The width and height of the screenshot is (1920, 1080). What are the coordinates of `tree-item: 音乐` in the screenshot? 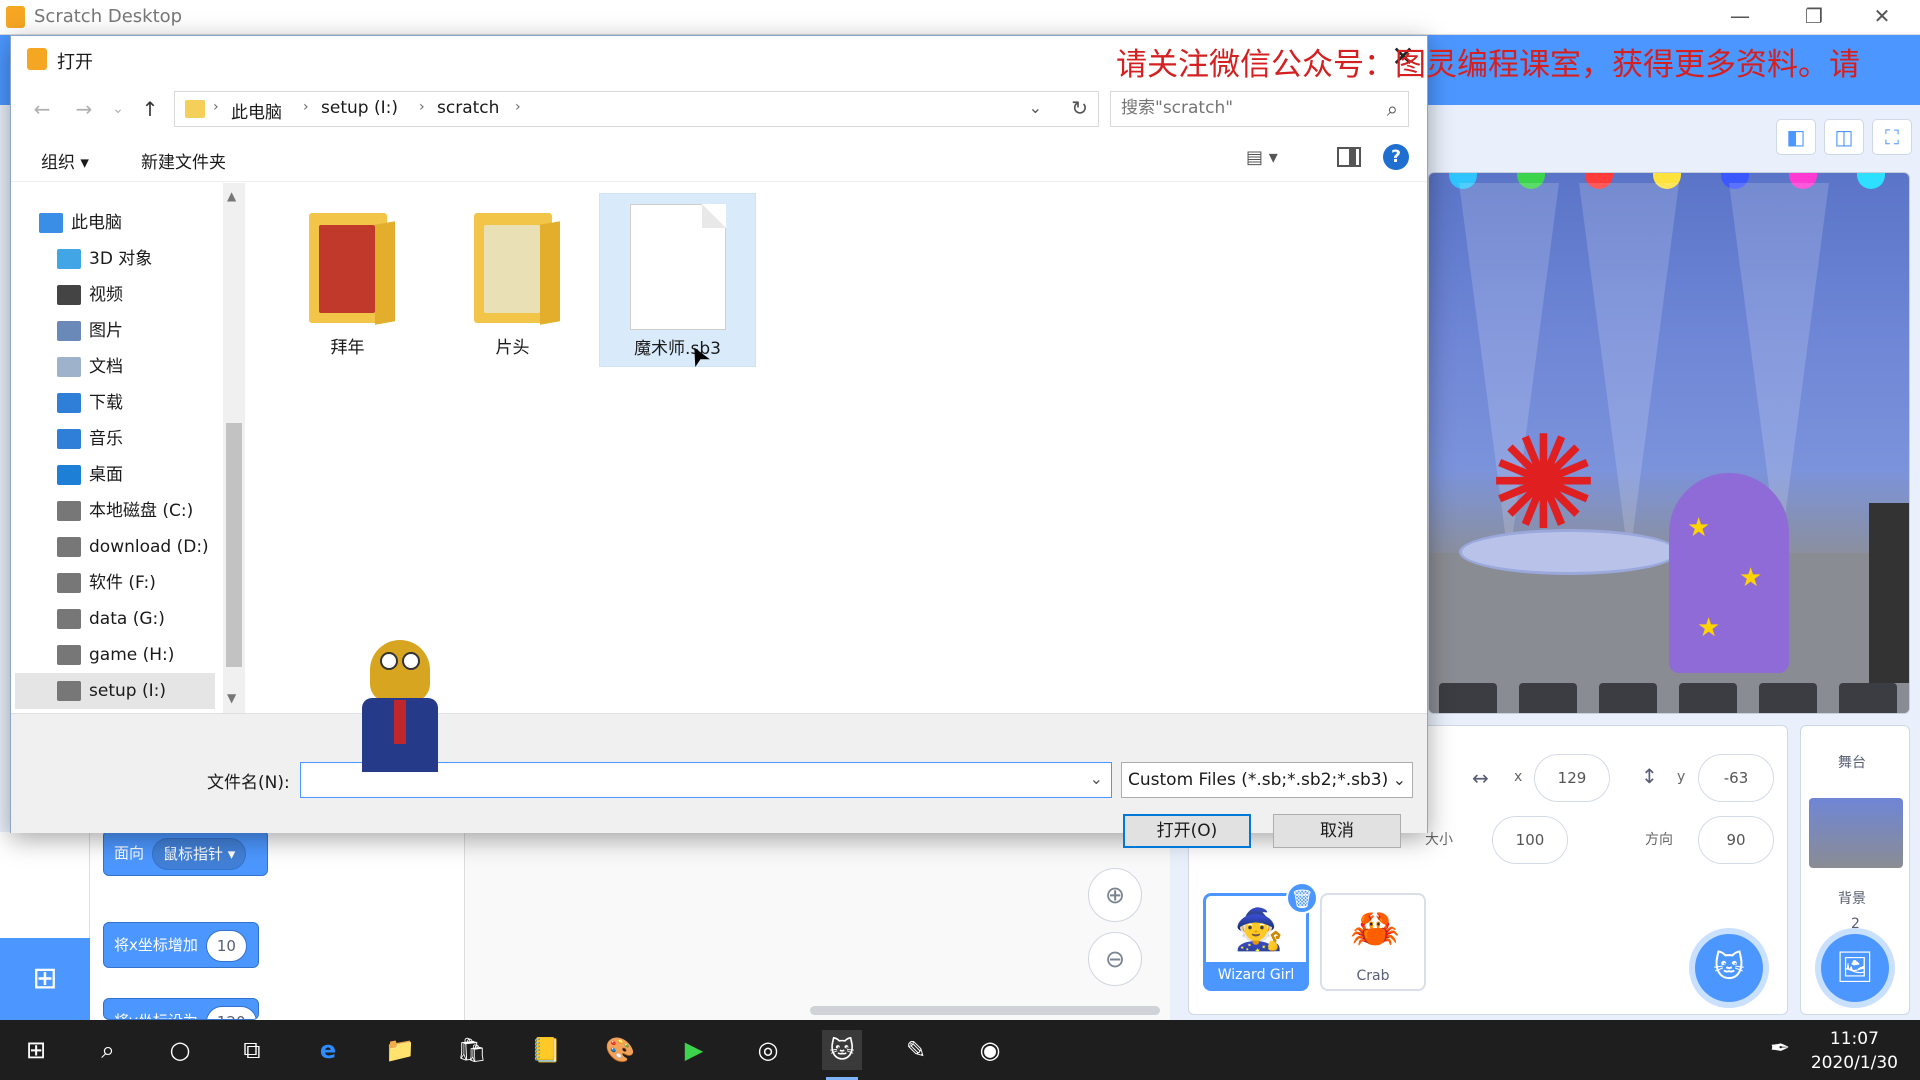 It's located at (149, 439).